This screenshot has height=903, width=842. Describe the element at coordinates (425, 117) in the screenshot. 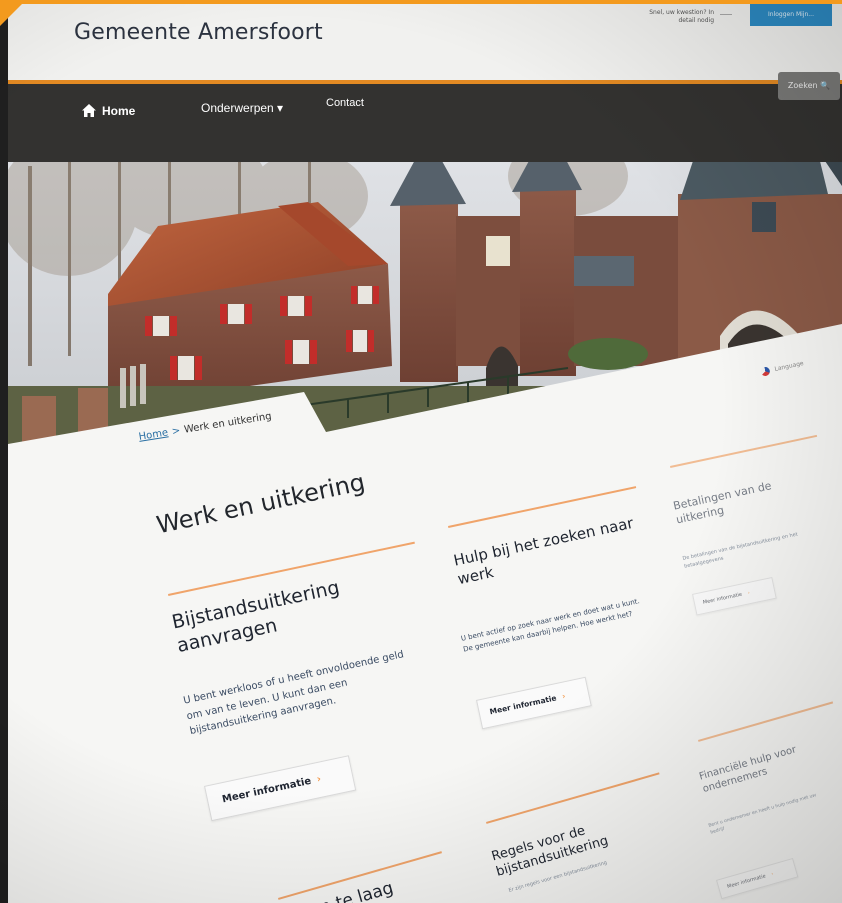

I see `main-navigation: Home Onderwerpen ▾ Contact Zoeken 🔍` at that location.